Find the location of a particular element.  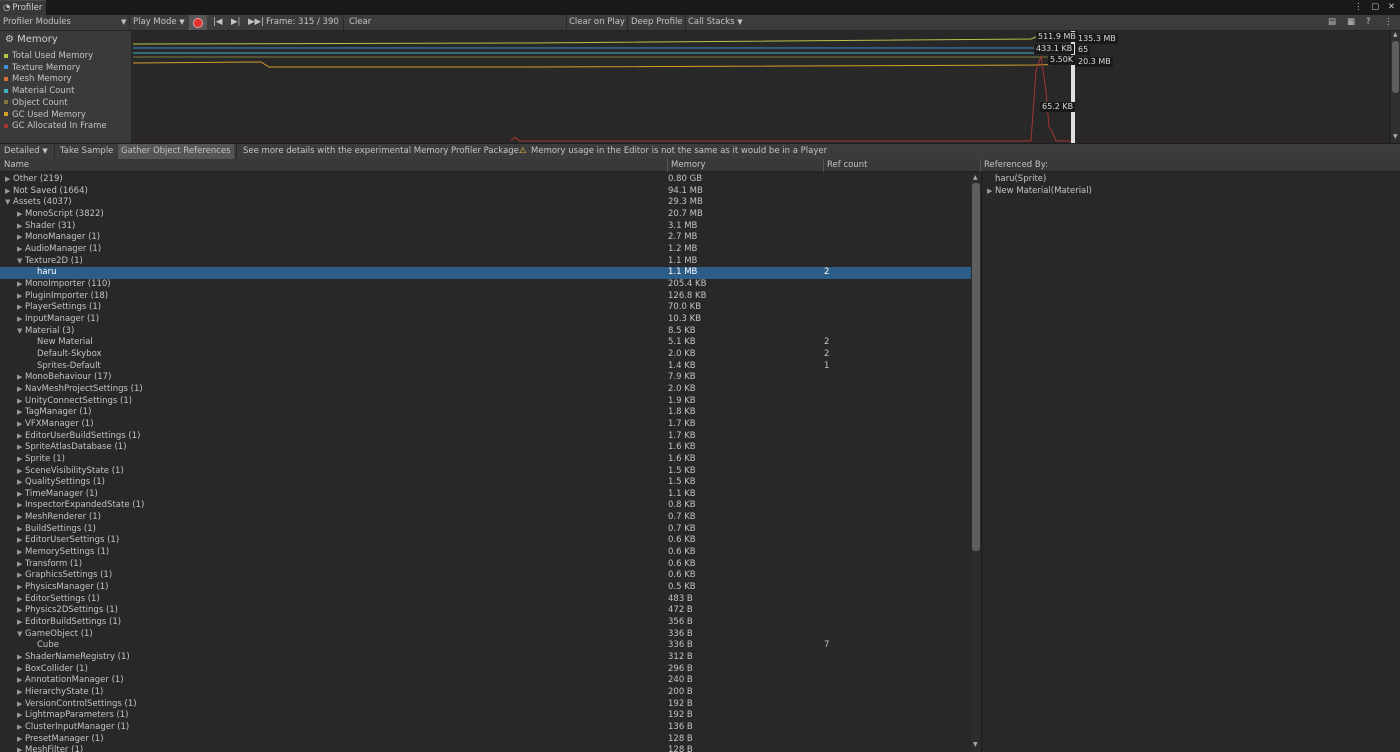

table-row: ▶ EditorSettings (1) 483 B is located at coordinates (485, 600).